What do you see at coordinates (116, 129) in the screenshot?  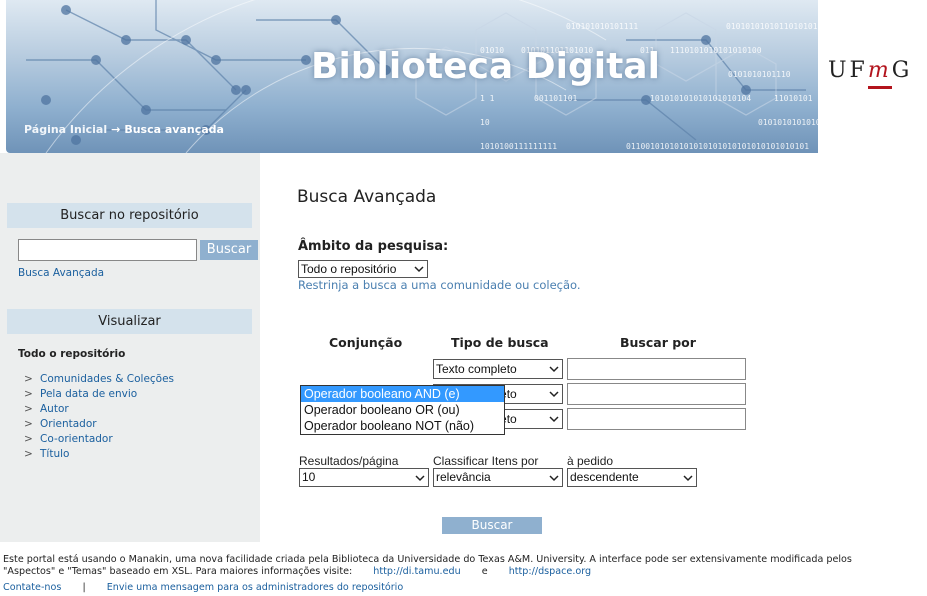 I see `breadcrumb-arrow-icon: →` at bounding box center [116, 129].